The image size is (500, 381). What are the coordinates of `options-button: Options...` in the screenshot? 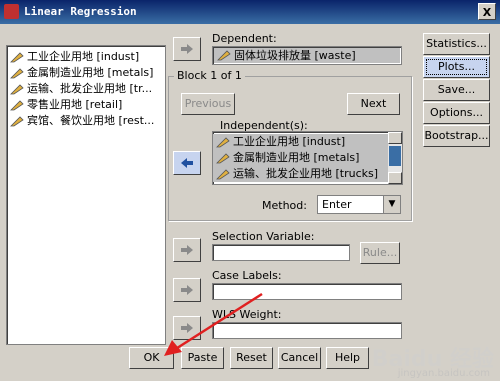 It's located at (456, 113).